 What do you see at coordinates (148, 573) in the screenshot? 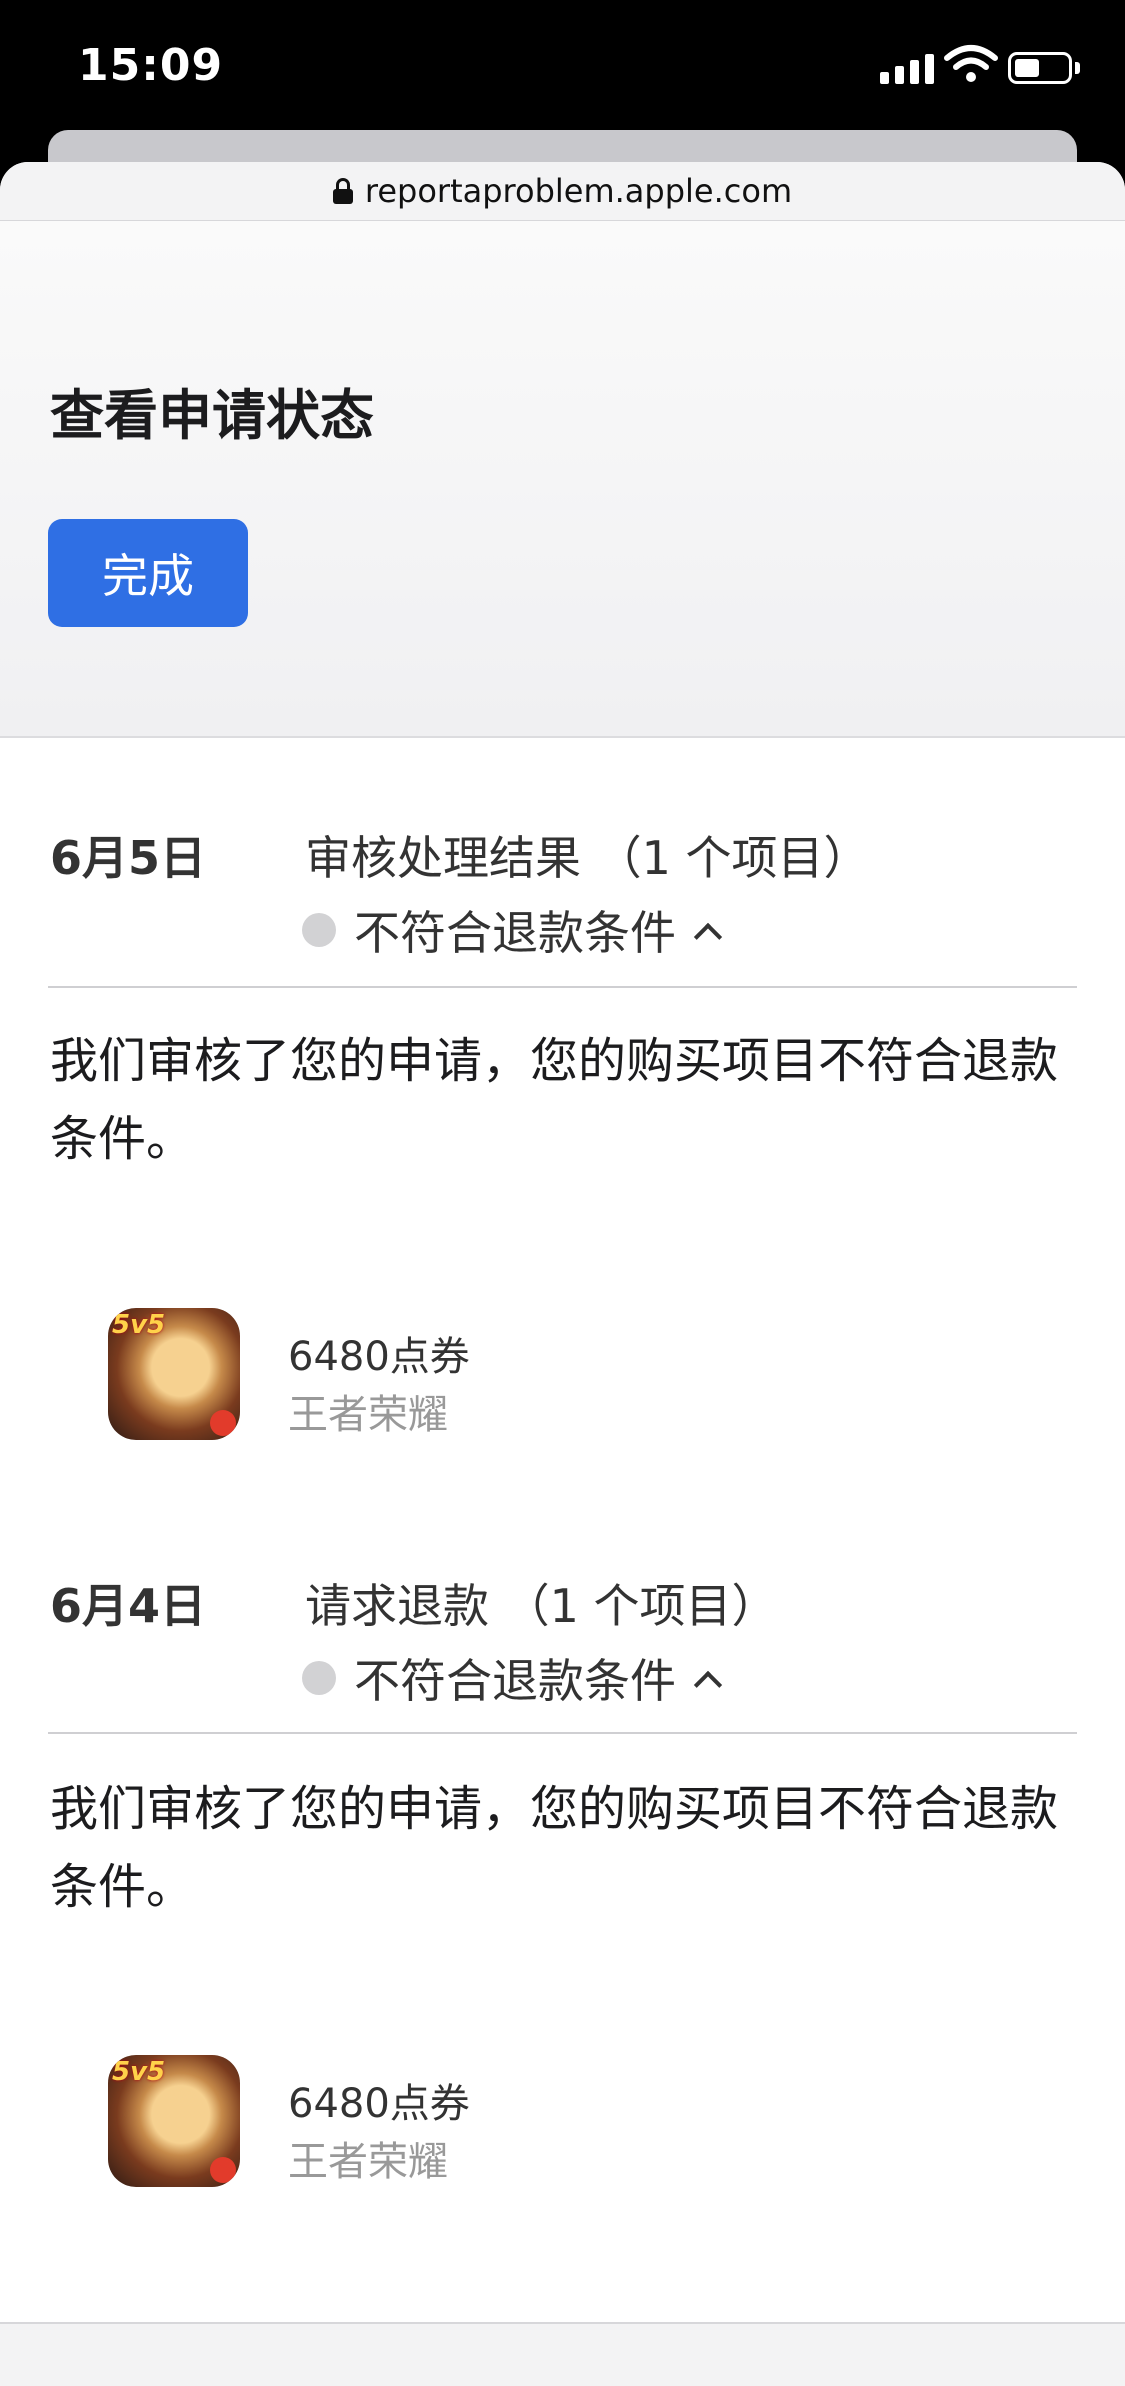
I see `done-button: 完成` at bounding box center [148, 573].